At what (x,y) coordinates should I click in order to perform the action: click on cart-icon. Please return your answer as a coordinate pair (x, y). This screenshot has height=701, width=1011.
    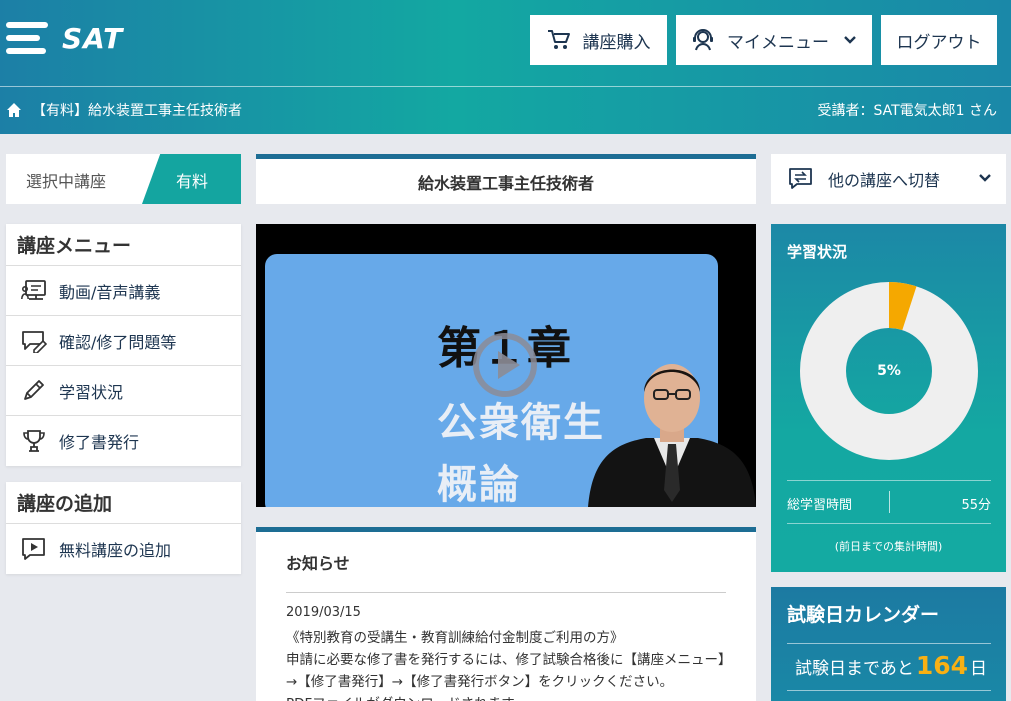
    Looking at the image, I should click on (558, 39).